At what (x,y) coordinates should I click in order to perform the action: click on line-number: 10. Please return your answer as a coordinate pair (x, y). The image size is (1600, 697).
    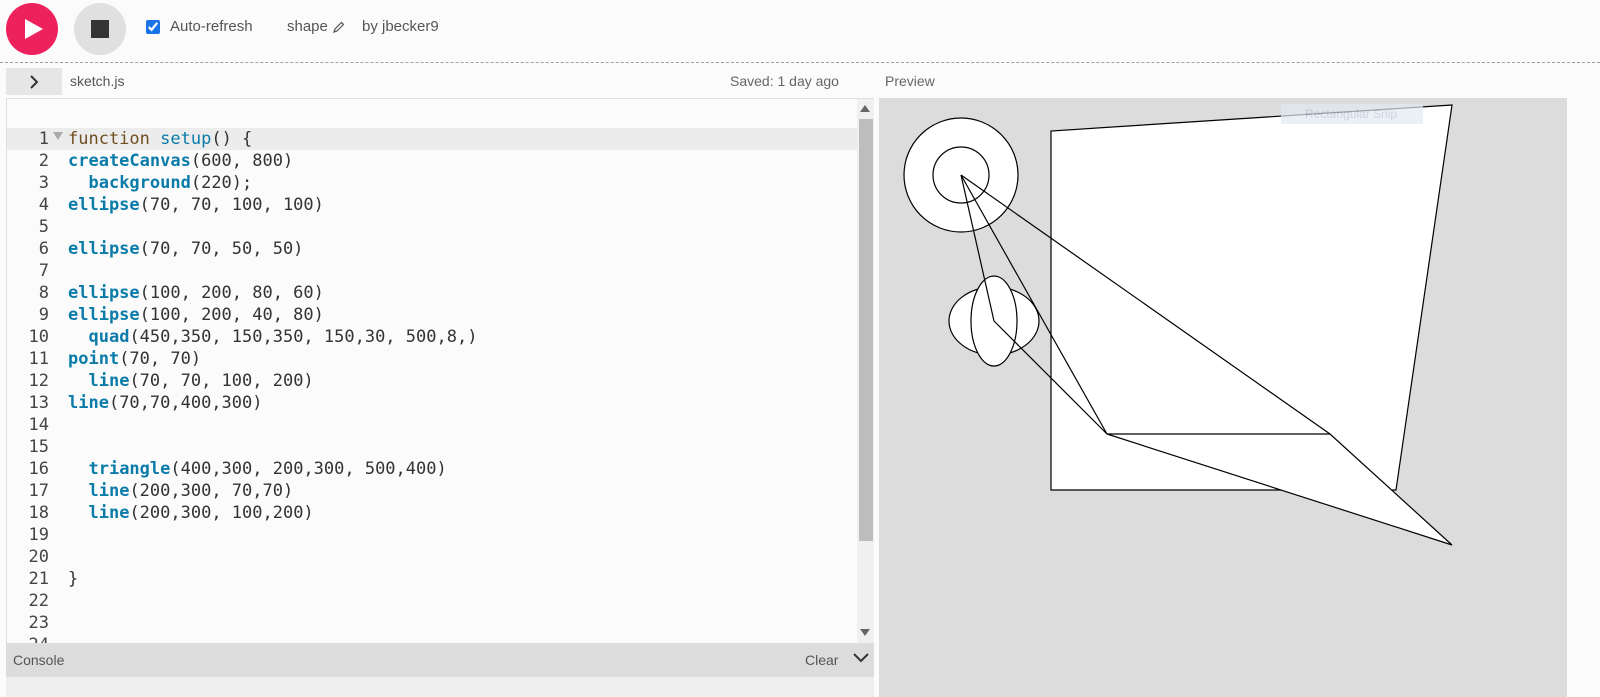
    Looking at the image, I should click on (38, 337).